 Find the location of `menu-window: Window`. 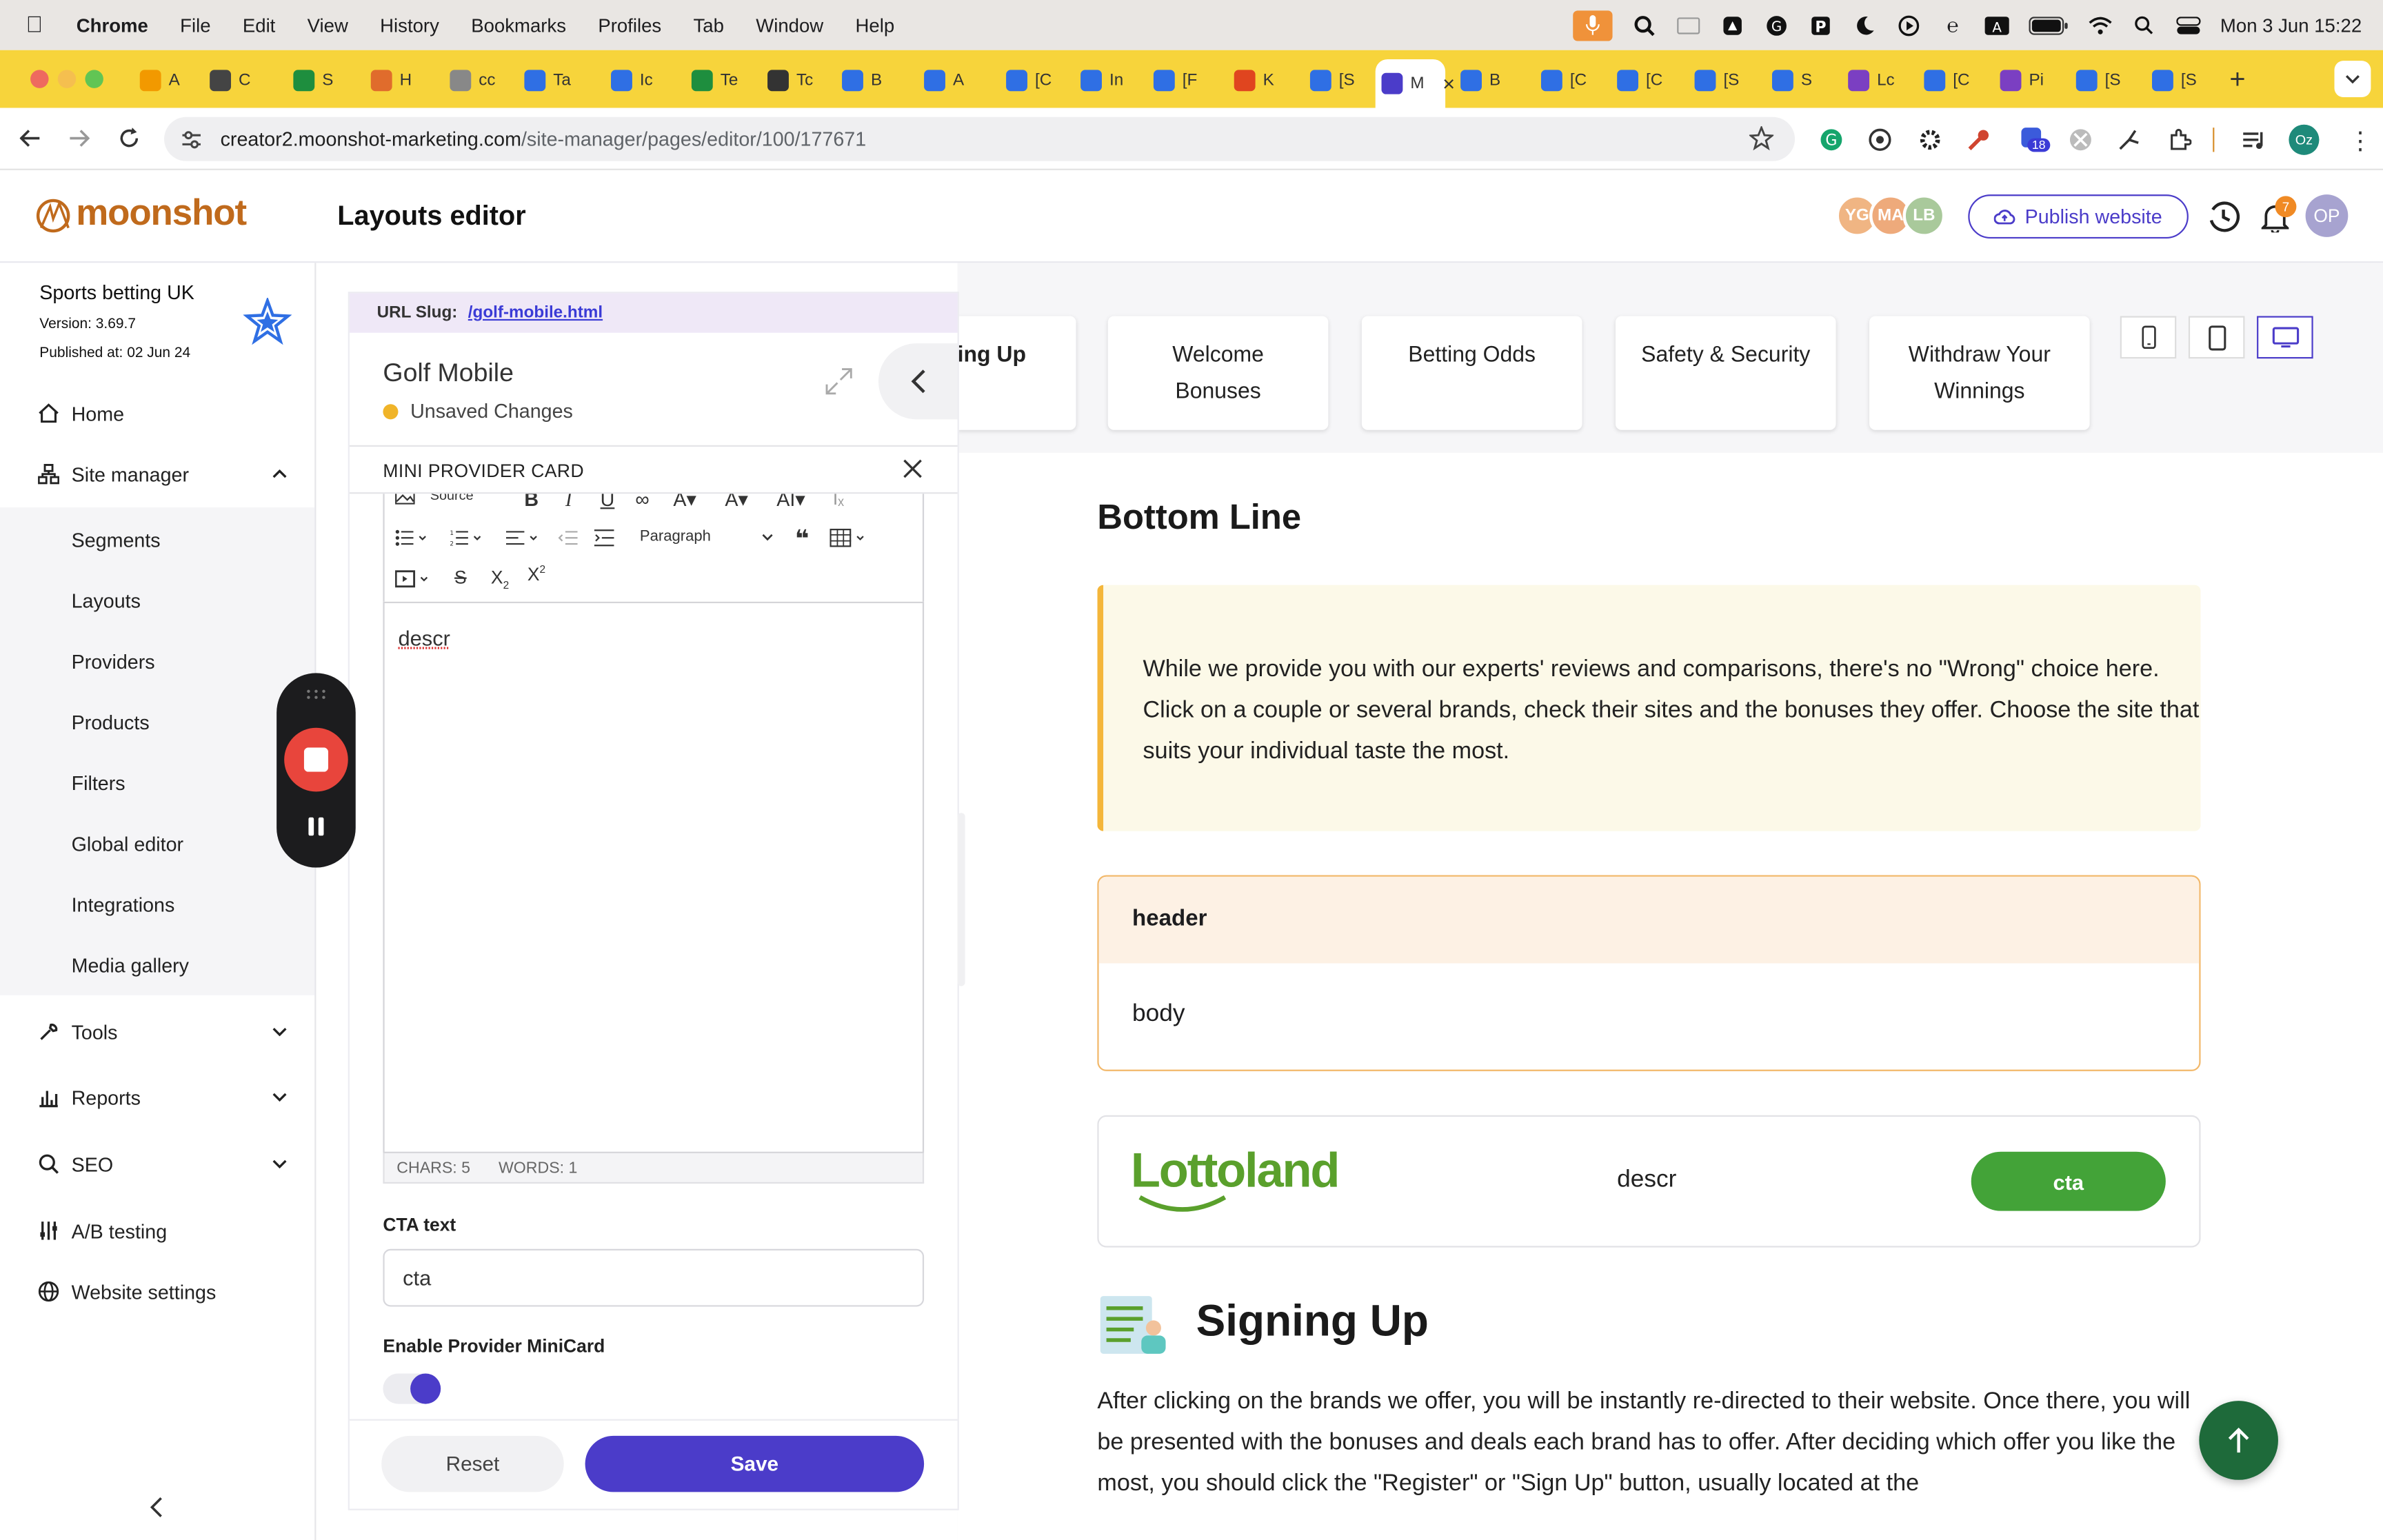

menu-window: Window is located at coordinates (789, 25).